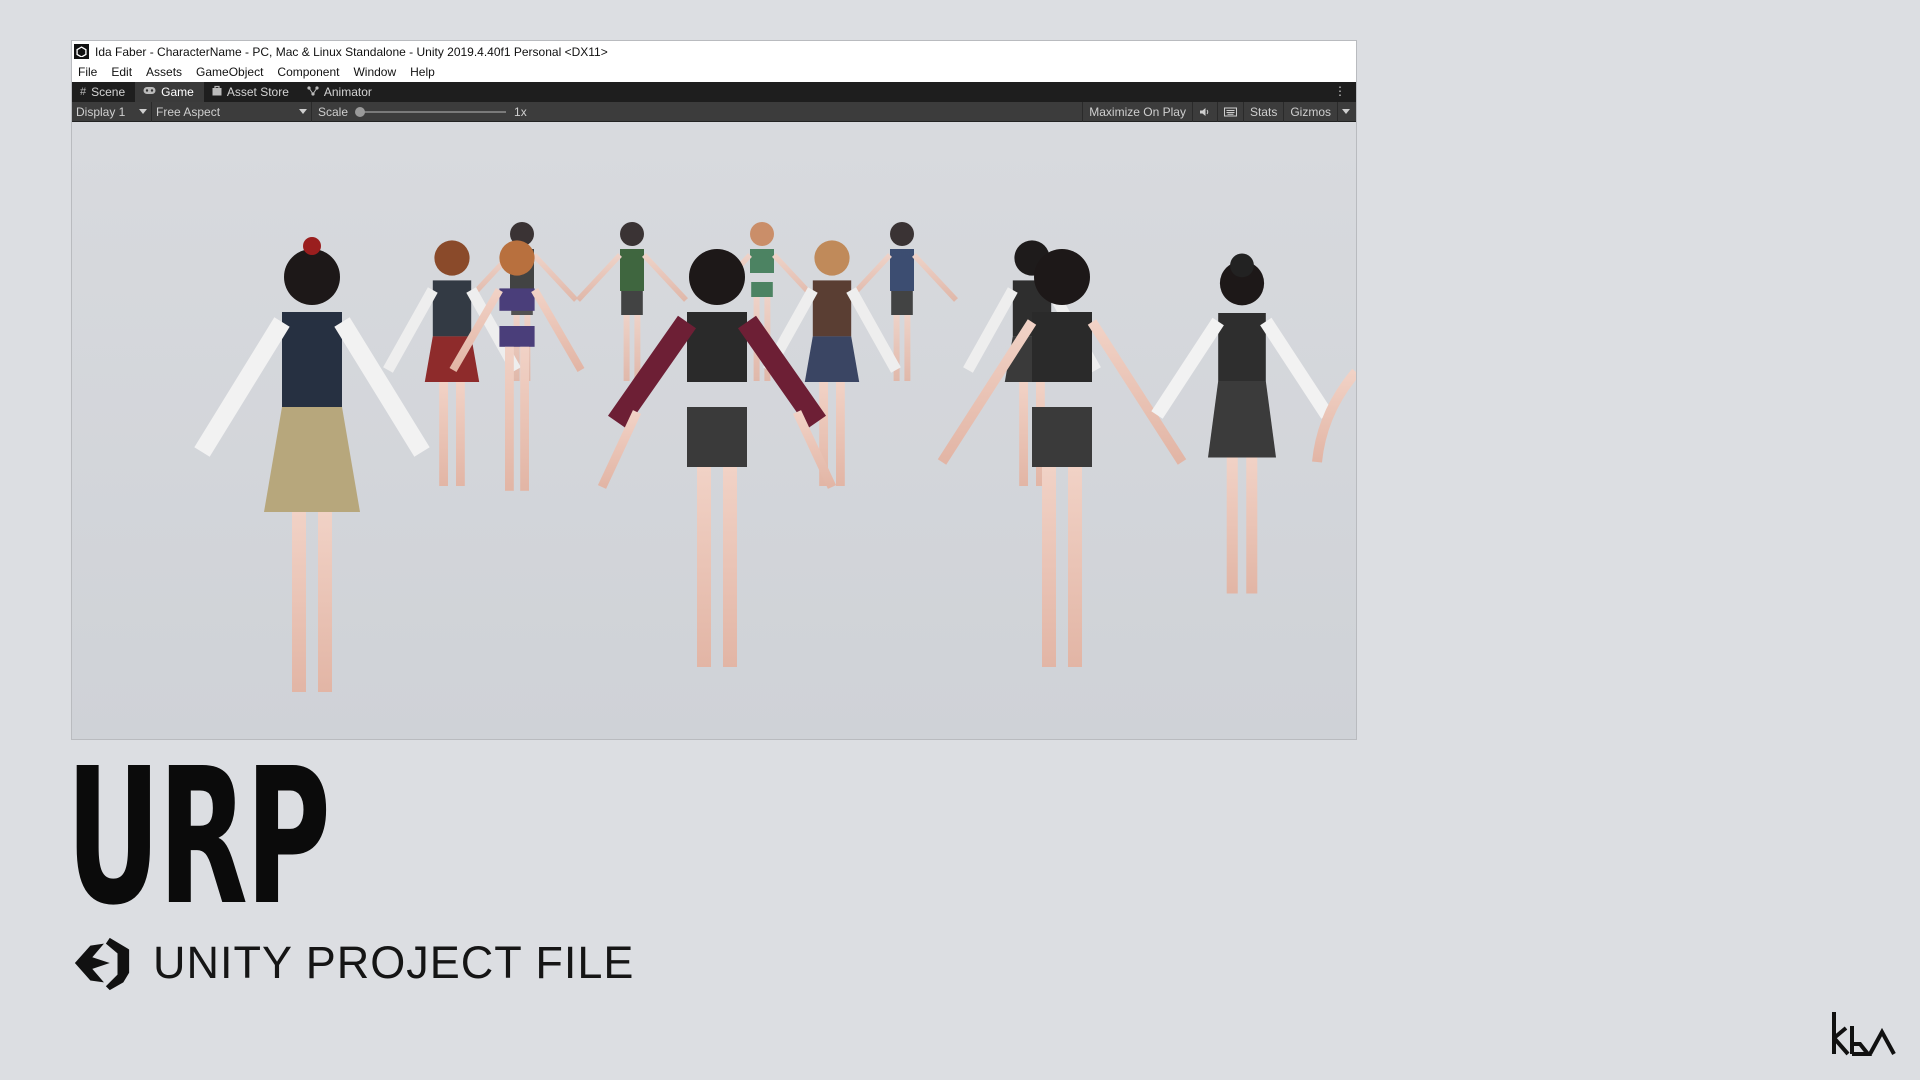  I want to click on tab-game-label: Game, so click(177, 92).